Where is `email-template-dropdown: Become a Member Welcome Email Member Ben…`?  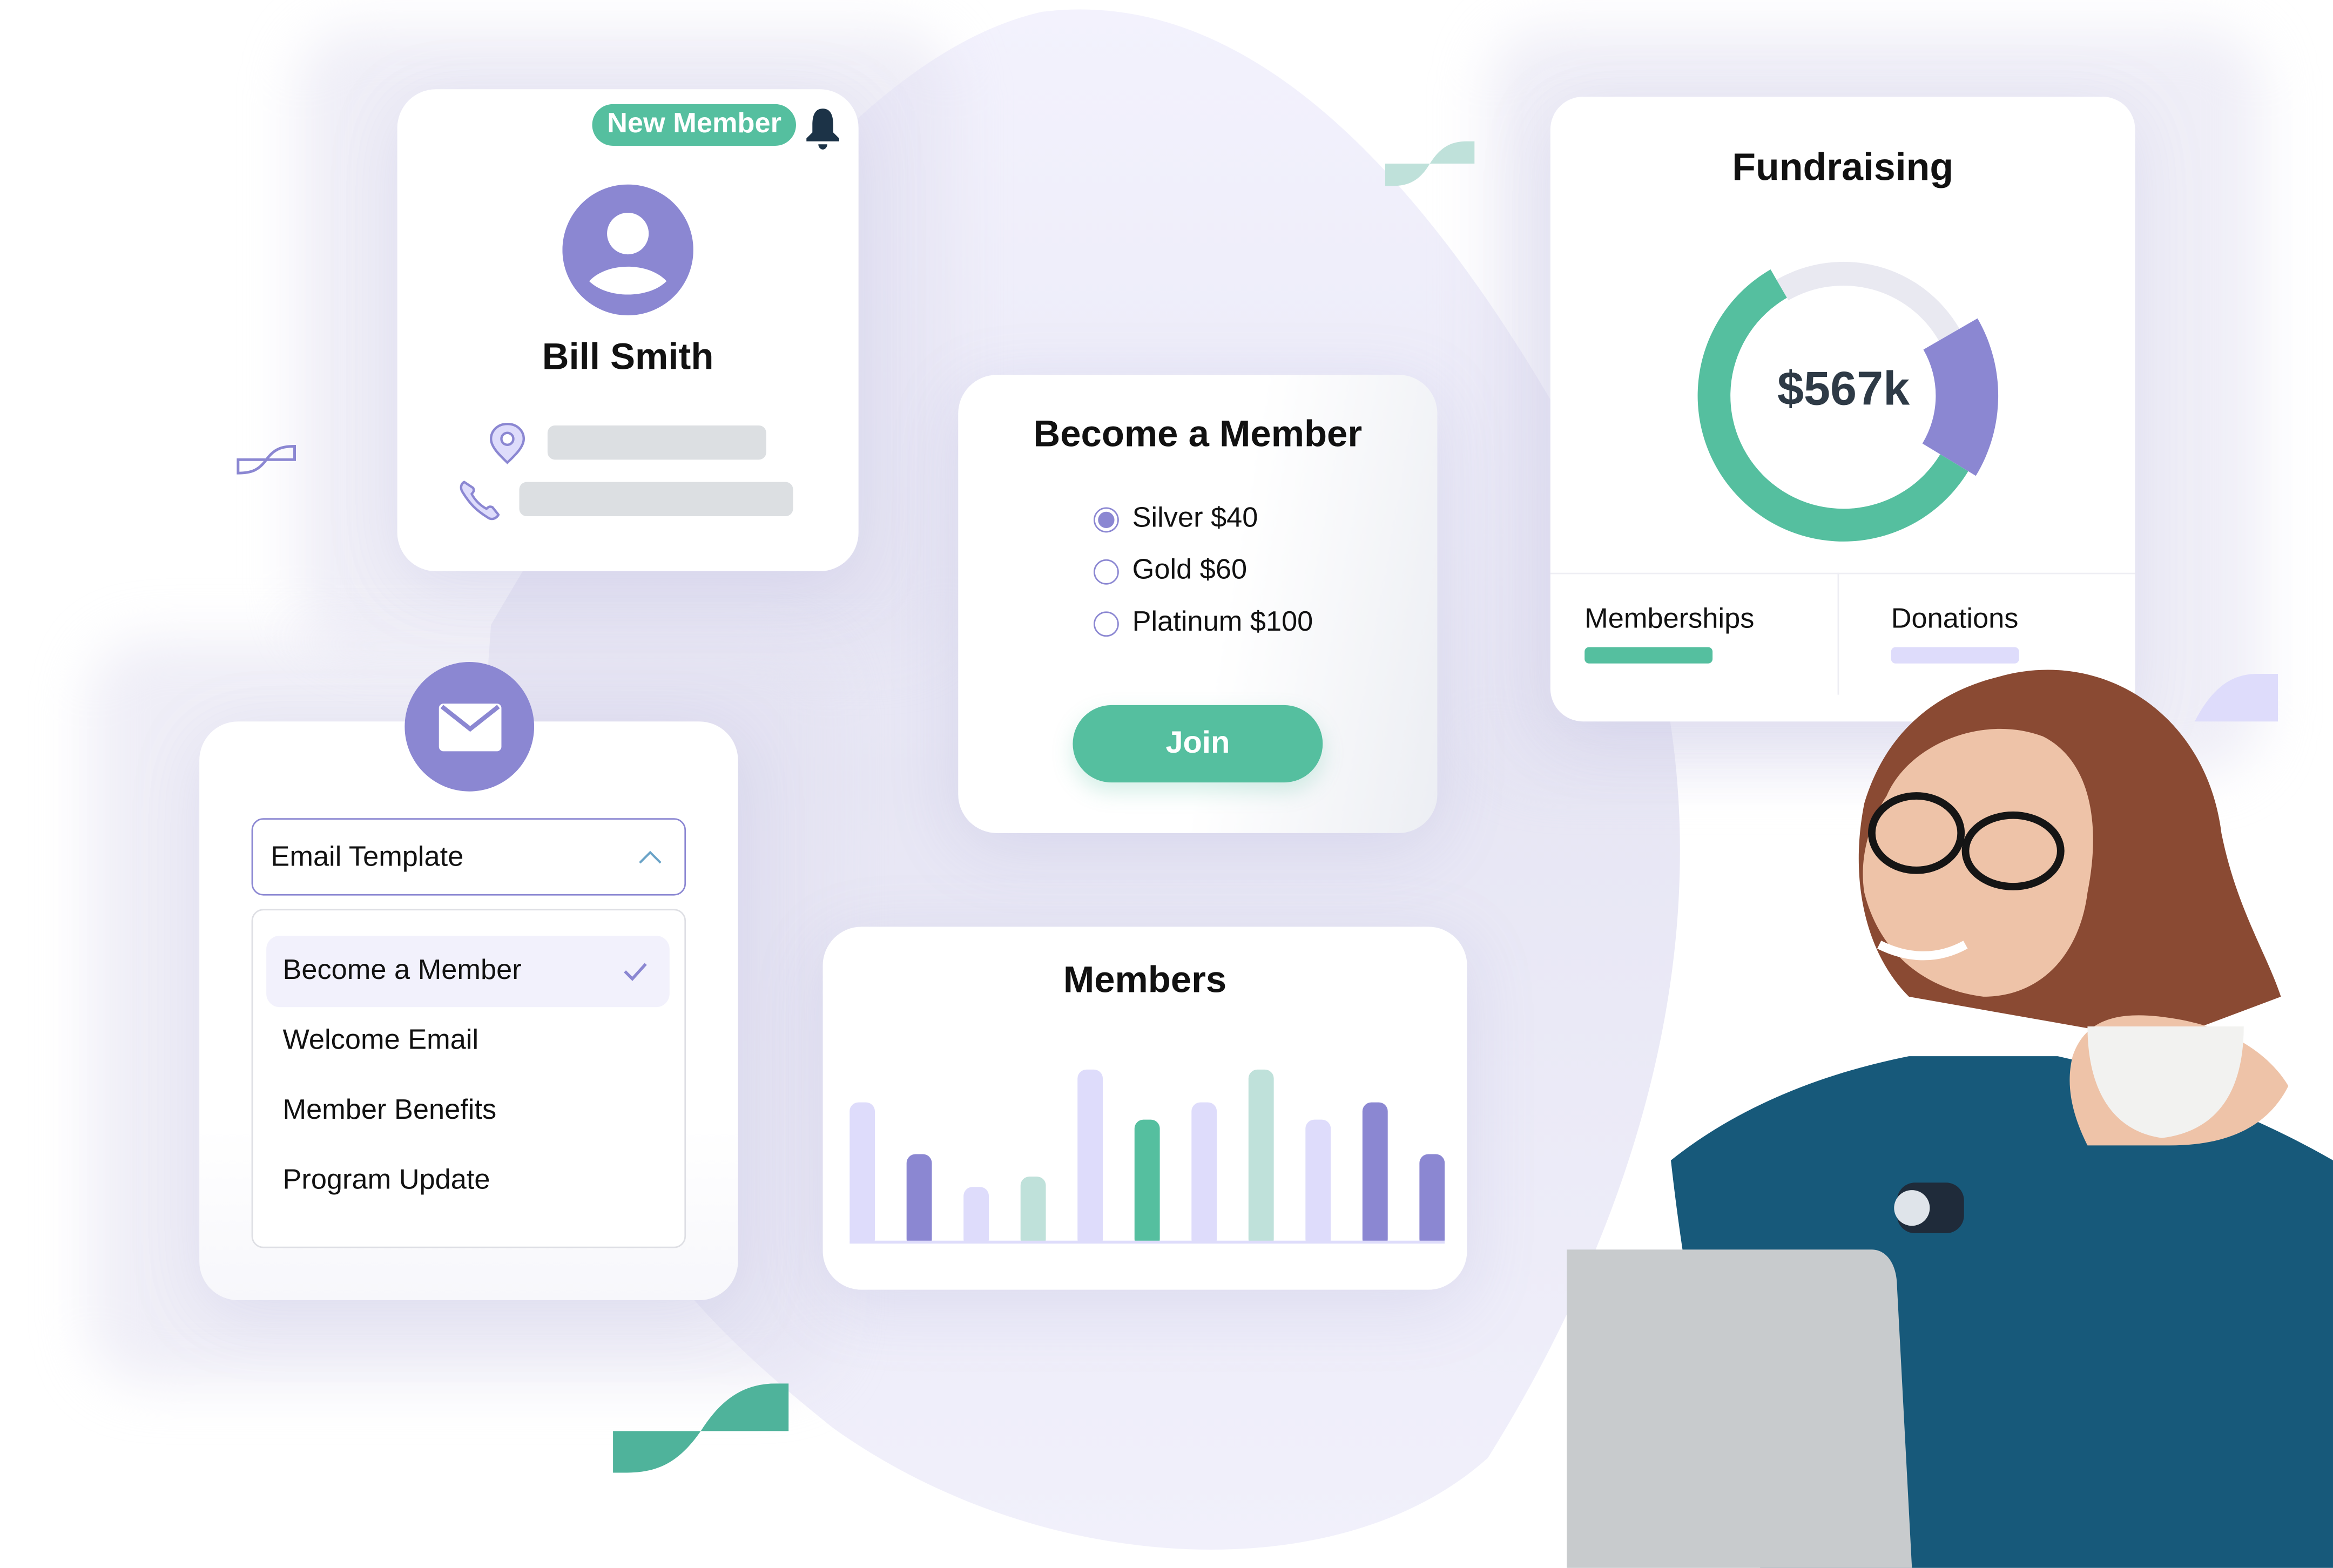 email-template-dropdown: Become a Member Welcome Email Member Ben… is located at coordinates (468, 1078).